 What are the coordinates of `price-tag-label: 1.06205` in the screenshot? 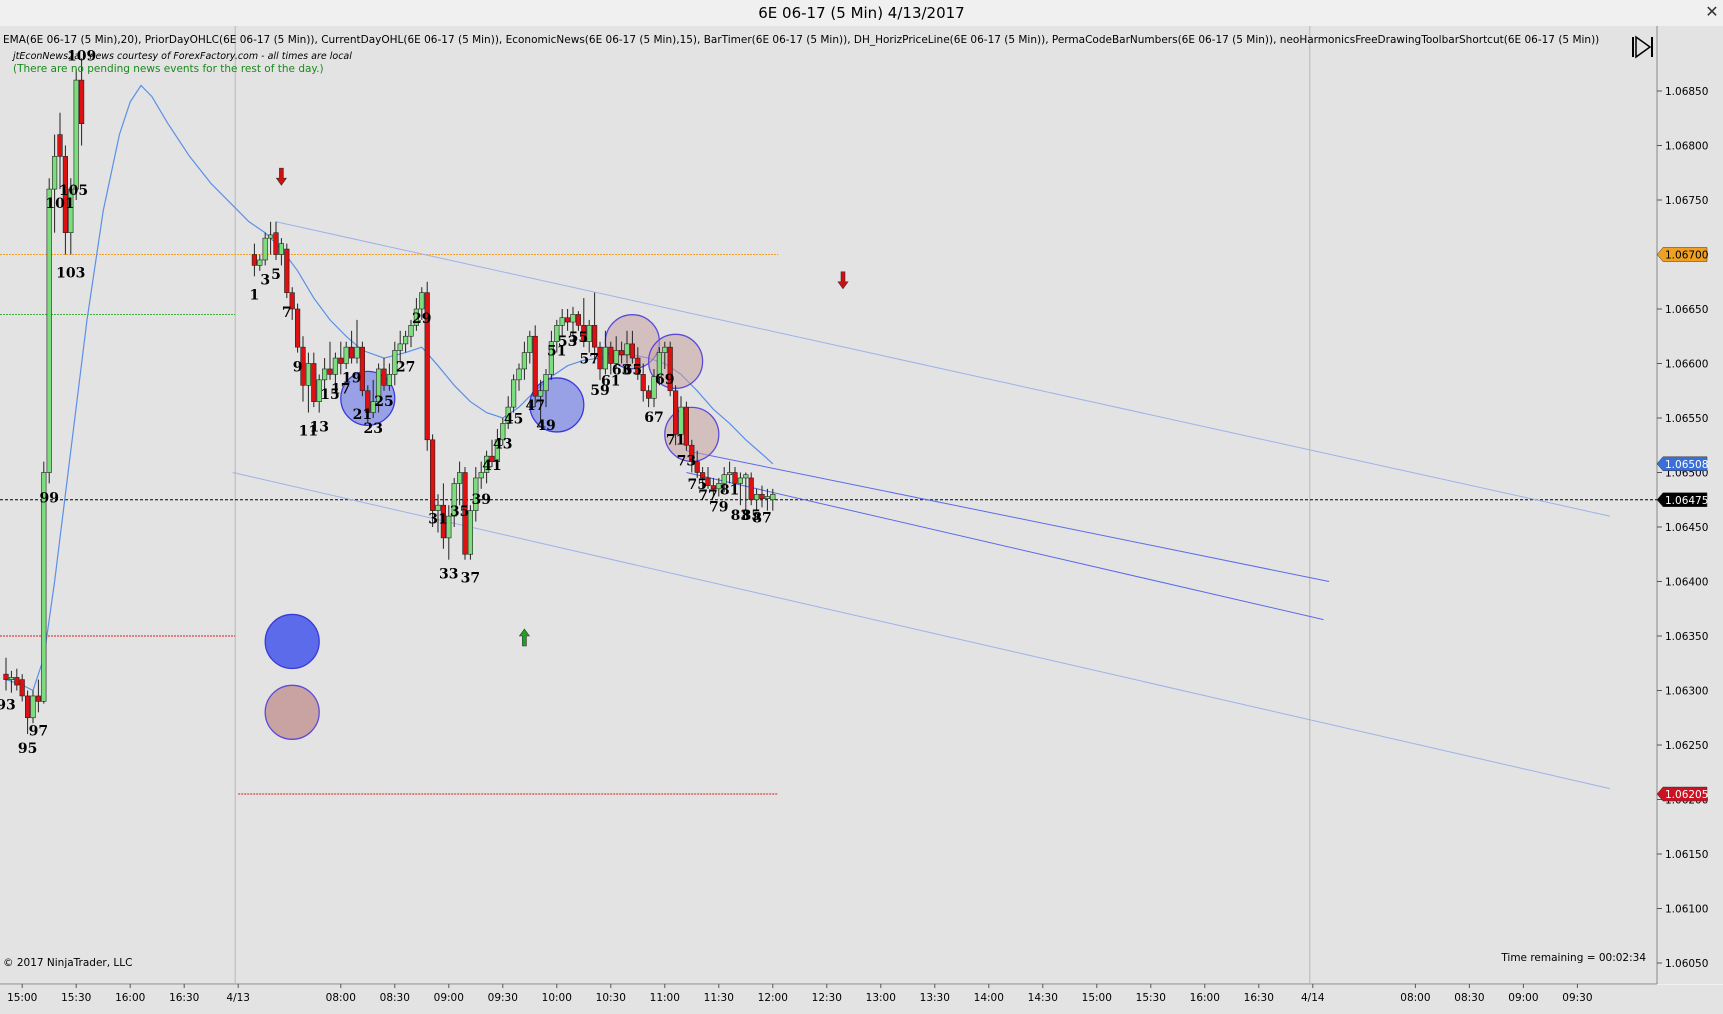 It's located at (1686, 795).